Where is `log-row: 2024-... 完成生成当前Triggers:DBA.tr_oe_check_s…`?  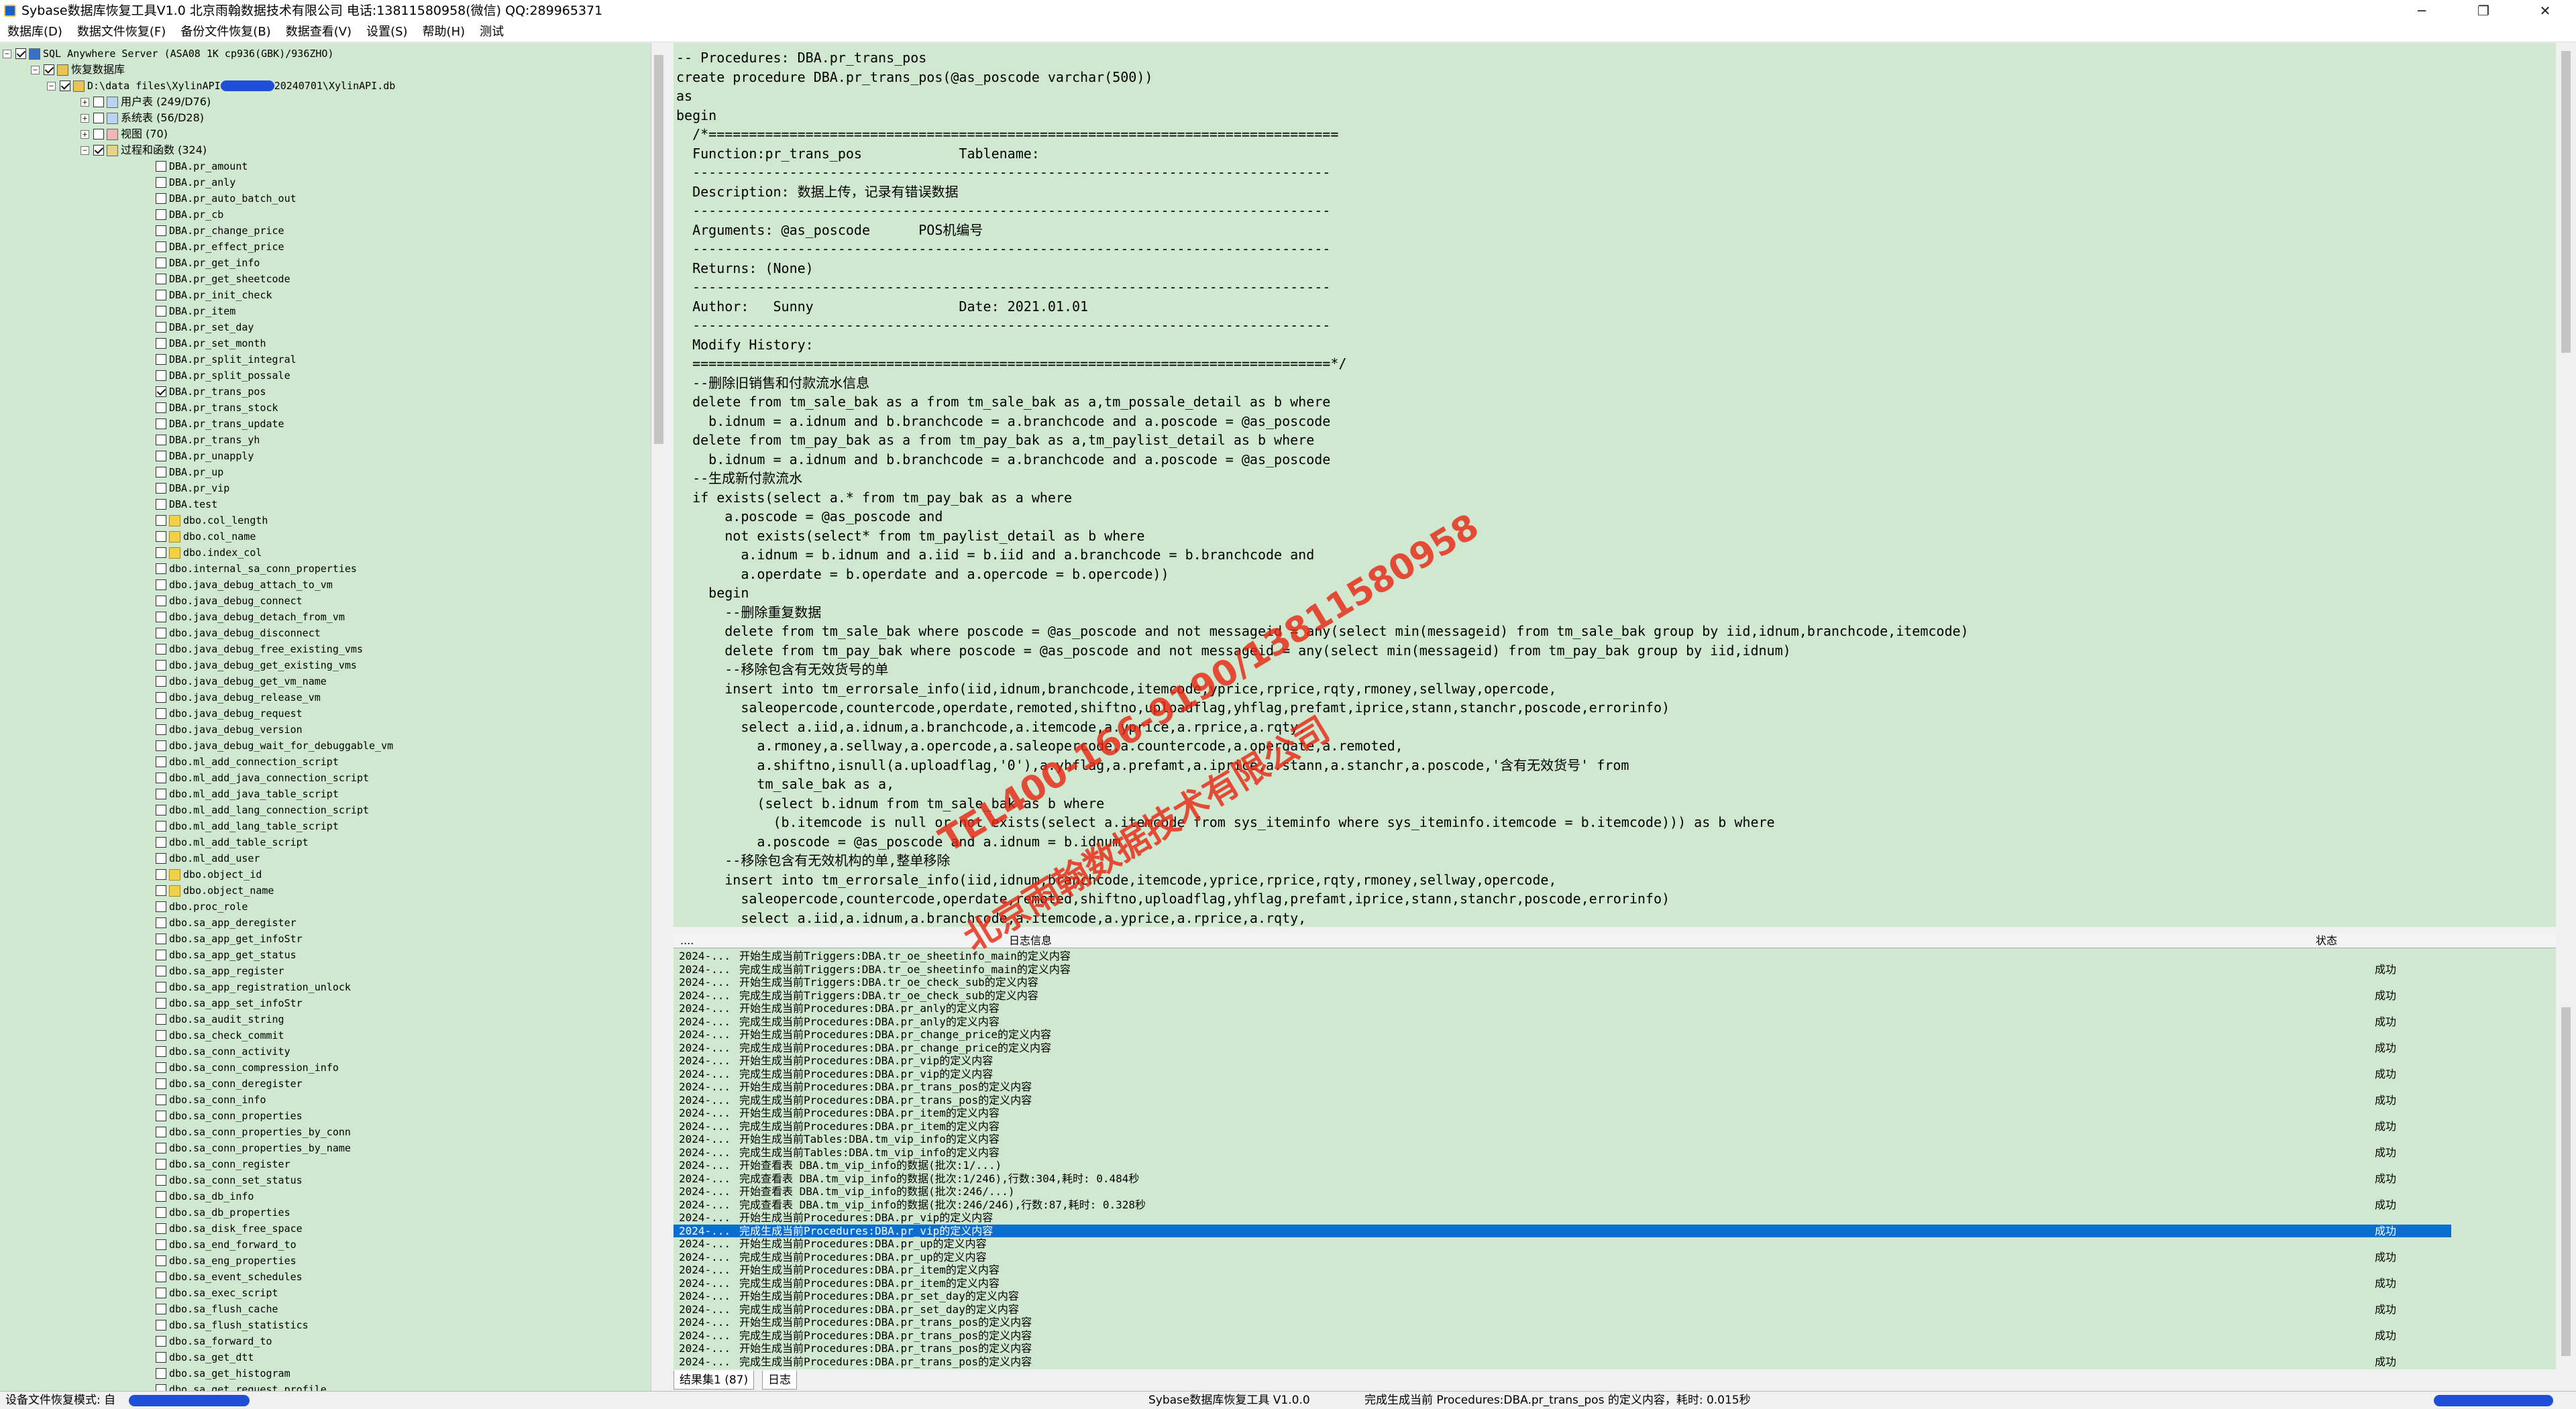
log-row: 2024-... 完成生成当前Triggers:DBA.tr_oe_check_s… is located at coordinates (1615, 996).